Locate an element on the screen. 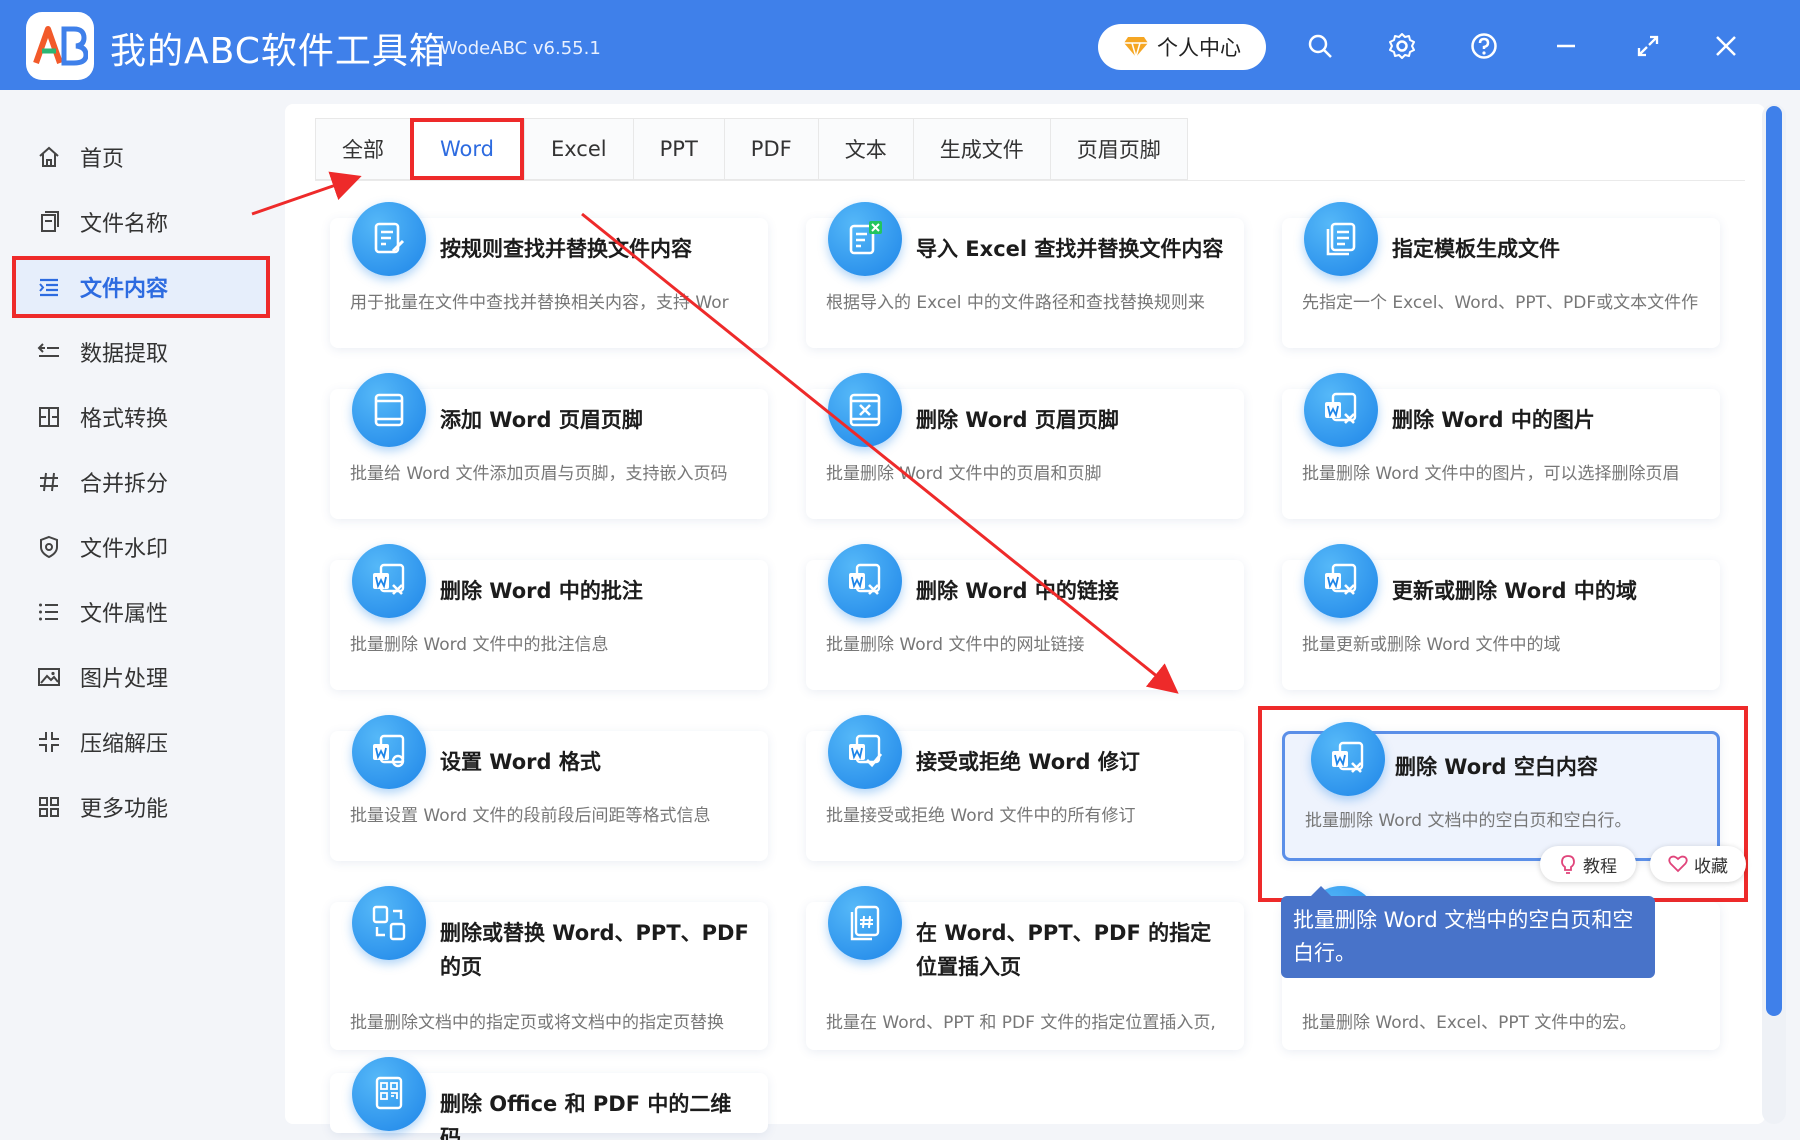 This screenshot has width=1800, height=1140. help-icon is located at coordinates (1484, 46).